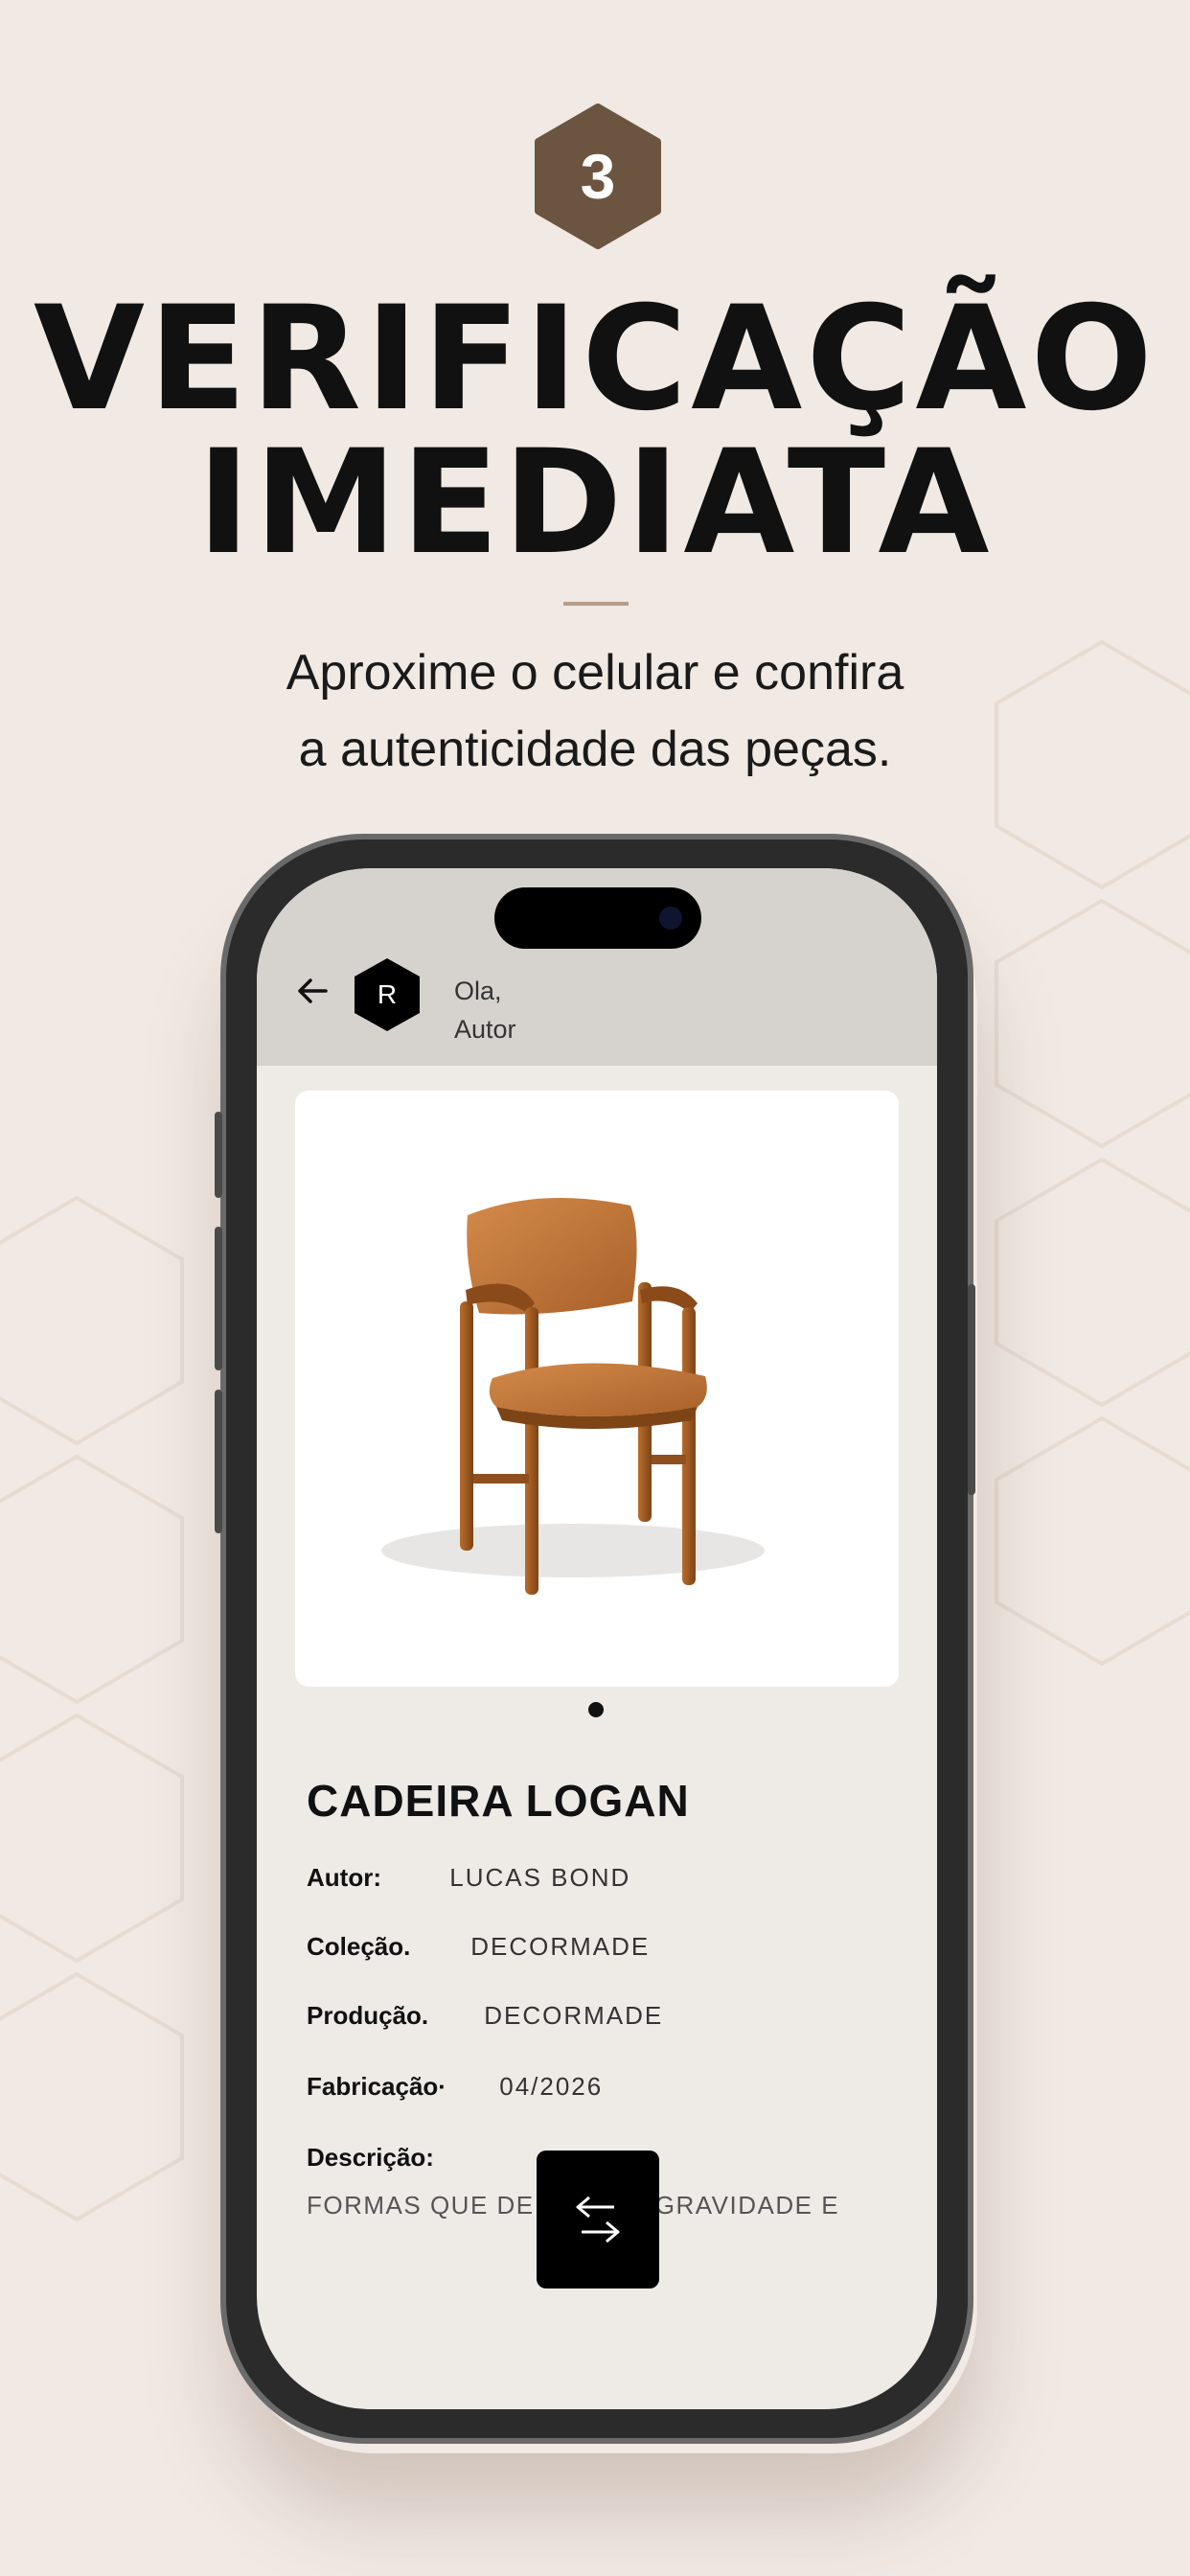 This screenshot has height=2576, width=1190. I want to click on phone-volume-up, so click(218, 1298).